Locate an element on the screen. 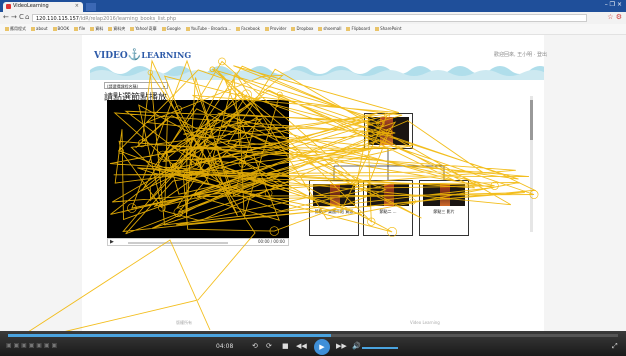 The width and height of the screenshot is (626, 356). home-button: ⌂ is located at coordinates (27, 17).